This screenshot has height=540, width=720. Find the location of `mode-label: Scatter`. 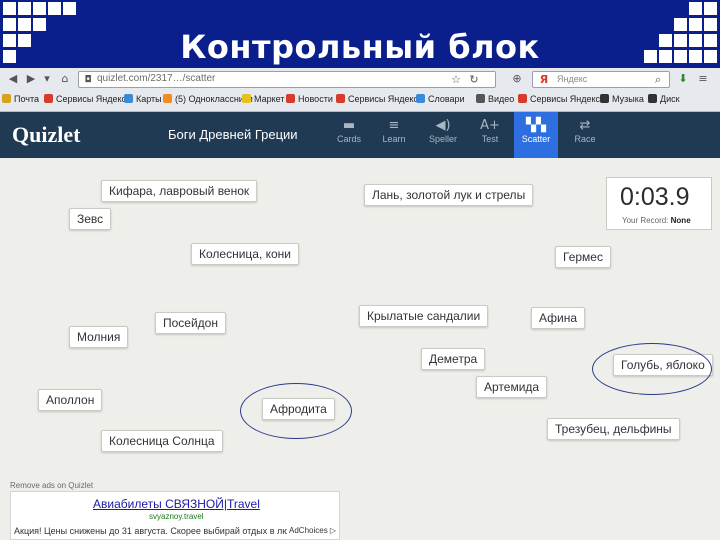

mode-label: Scatter is located at coordinates (536, 139).